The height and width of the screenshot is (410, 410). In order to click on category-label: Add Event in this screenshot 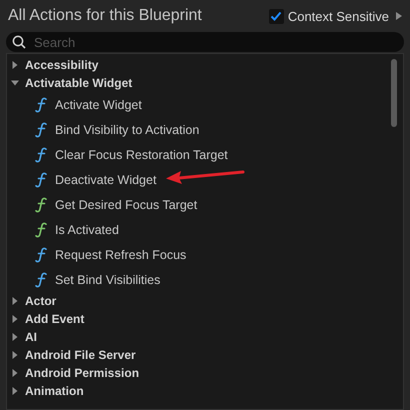, I will do `click(54, 319)`.